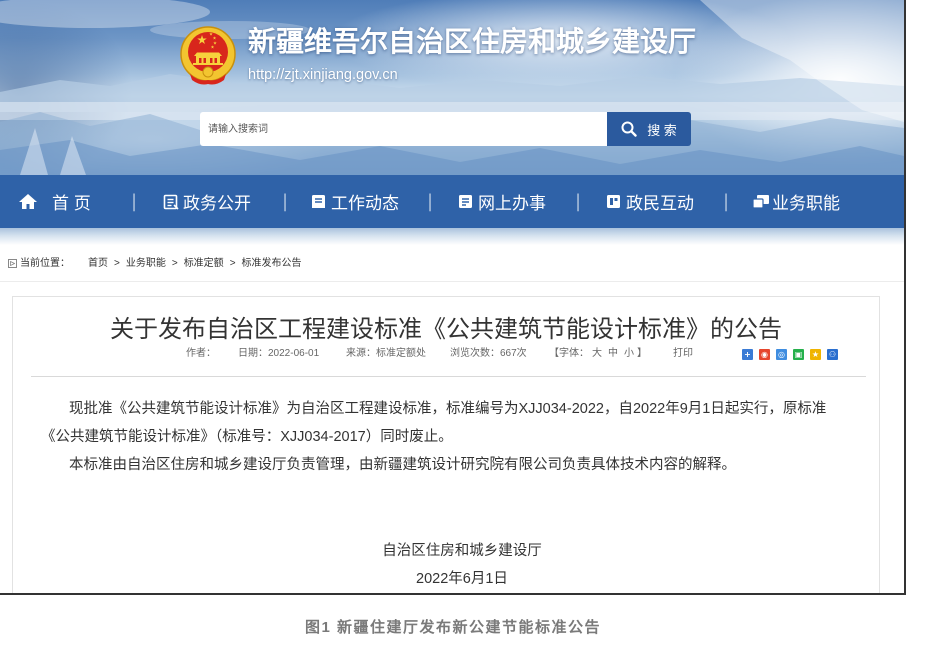  I want to click on service-icon, so click(465, 201).